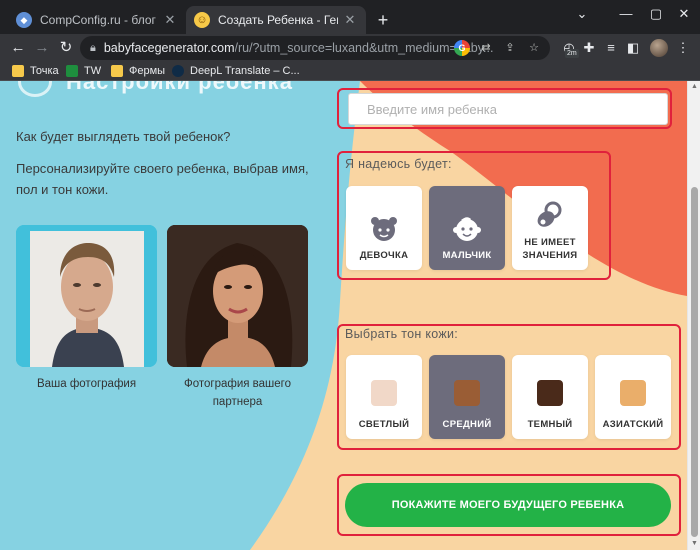  I want to click on skin-option-light: СВЕТЛЫЙ, so click(384, 397).